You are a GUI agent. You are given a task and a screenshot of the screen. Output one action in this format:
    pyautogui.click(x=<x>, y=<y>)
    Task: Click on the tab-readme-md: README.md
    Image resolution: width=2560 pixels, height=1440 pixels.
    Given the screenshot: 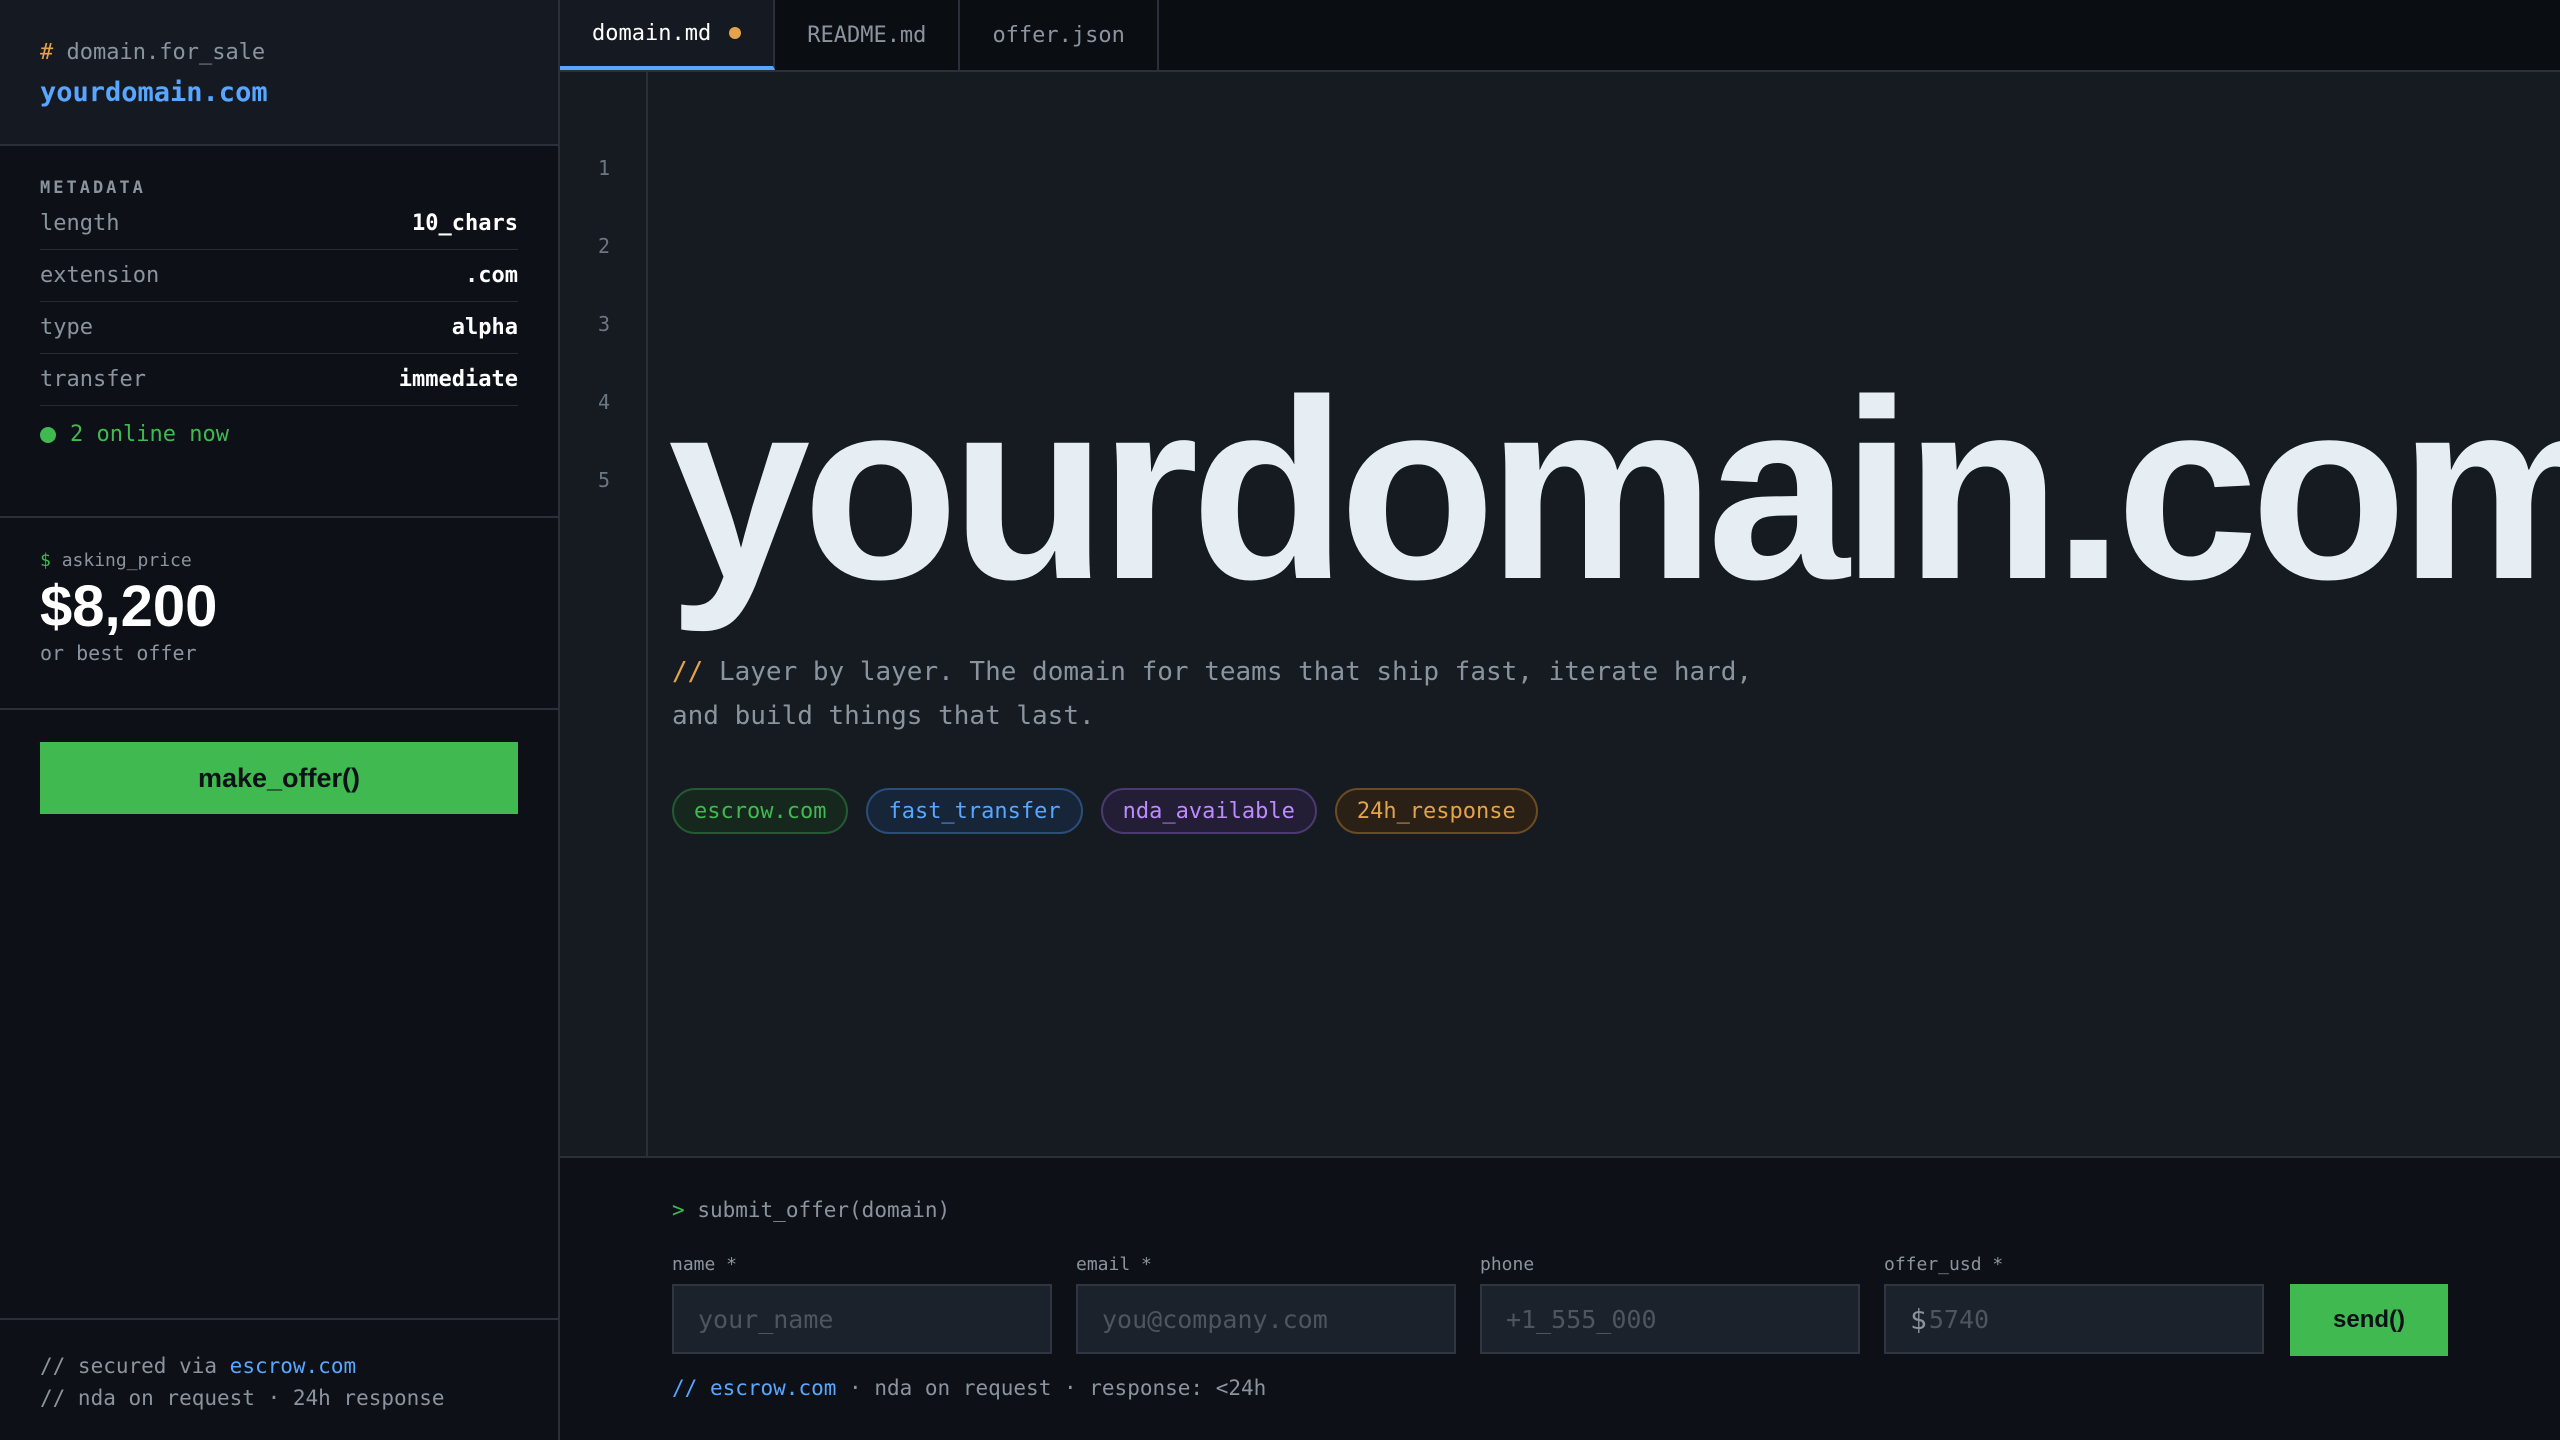 What is the action you would take?
    pyautogui.click(x=868, y=35)
    